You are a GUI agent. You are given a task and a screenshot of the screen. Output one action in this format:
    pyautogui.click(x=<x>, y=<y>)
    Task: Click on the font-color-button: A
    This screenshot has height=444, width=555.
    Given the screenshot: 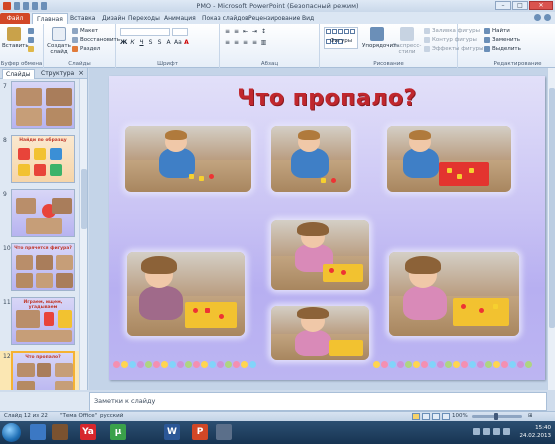 What is the action you would take?
    pyautogui.click(x=186, y=42)
    